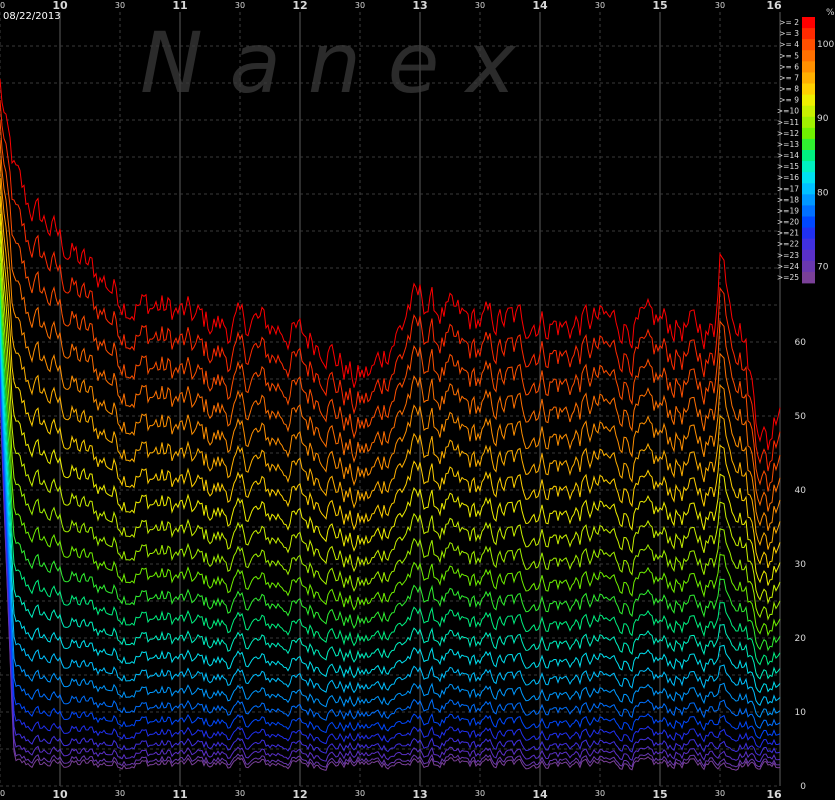 The image size is (835, 800). Describe the element at coordinates (788, 177) in the screenshot. I see `legend-entry: >=16` at that location.